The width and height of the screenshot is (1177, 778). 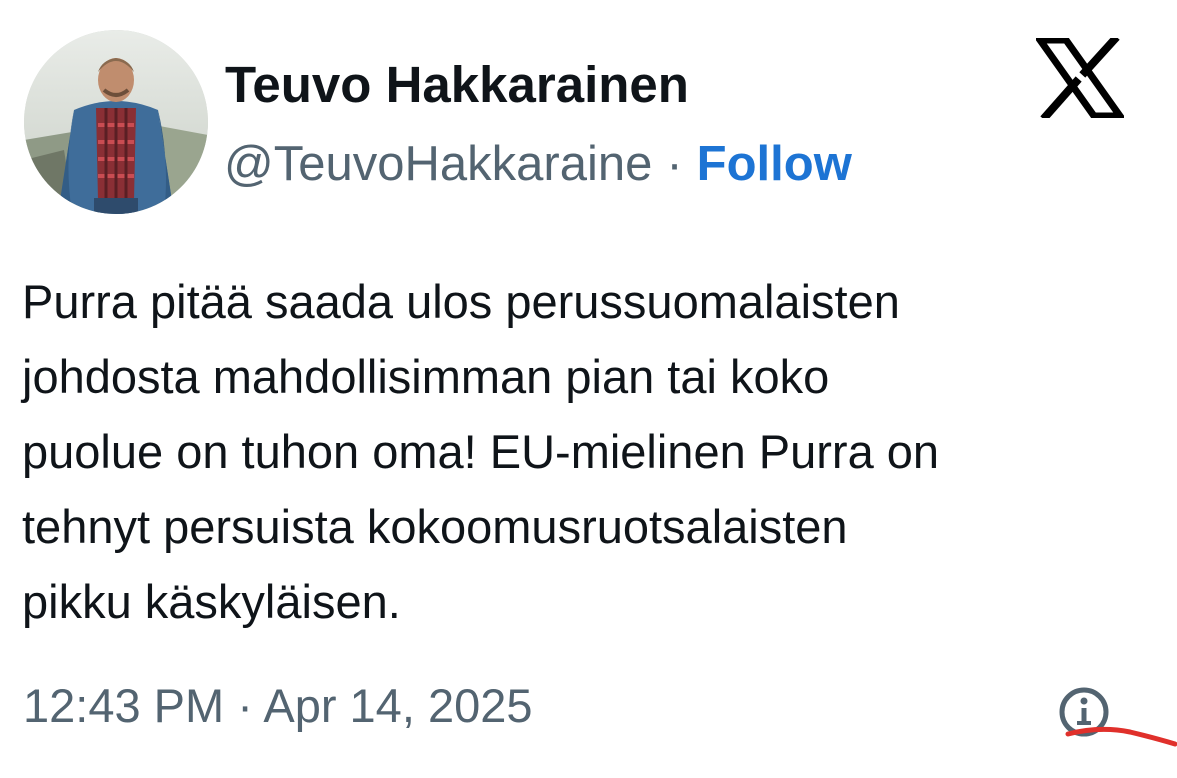 I want to click on avatar-photo-icon, so click(x=116, y=122).